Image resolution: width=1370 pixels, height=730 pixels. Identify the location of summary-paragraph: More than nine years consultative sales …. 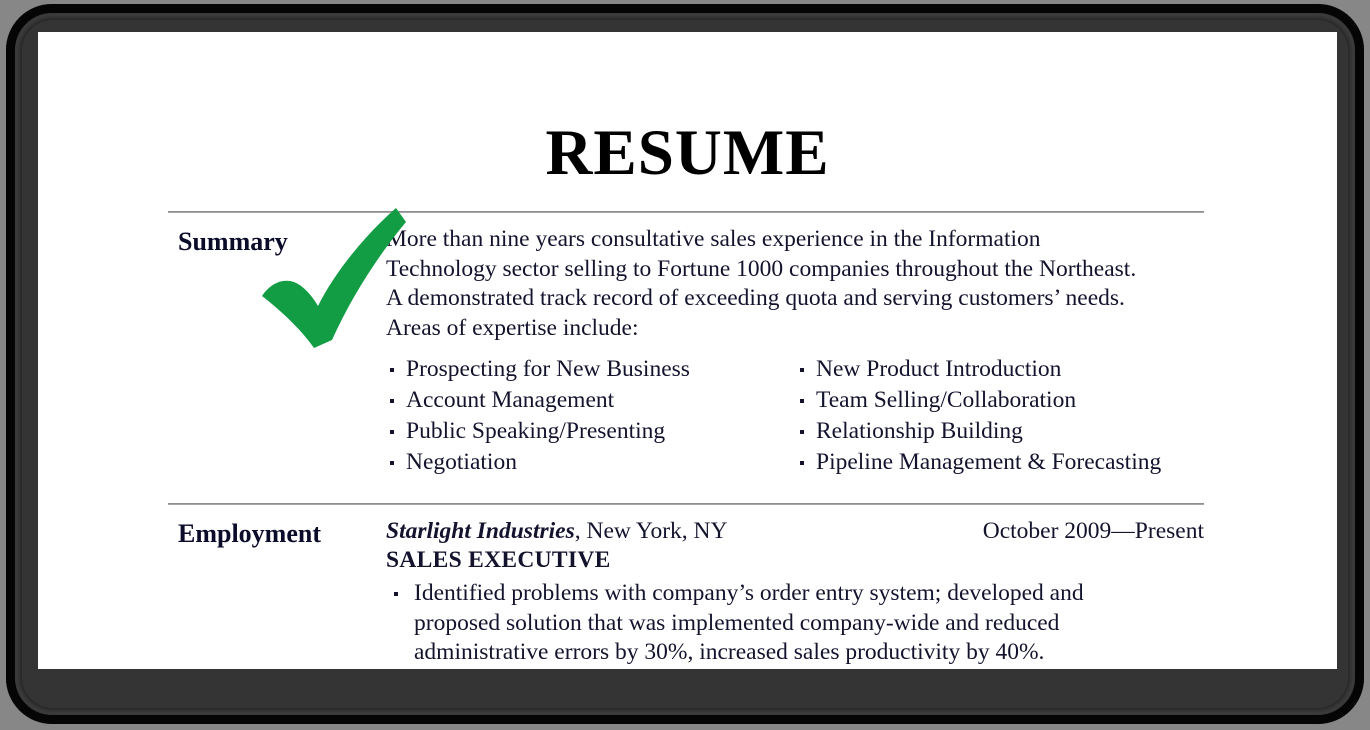
(794, 284).